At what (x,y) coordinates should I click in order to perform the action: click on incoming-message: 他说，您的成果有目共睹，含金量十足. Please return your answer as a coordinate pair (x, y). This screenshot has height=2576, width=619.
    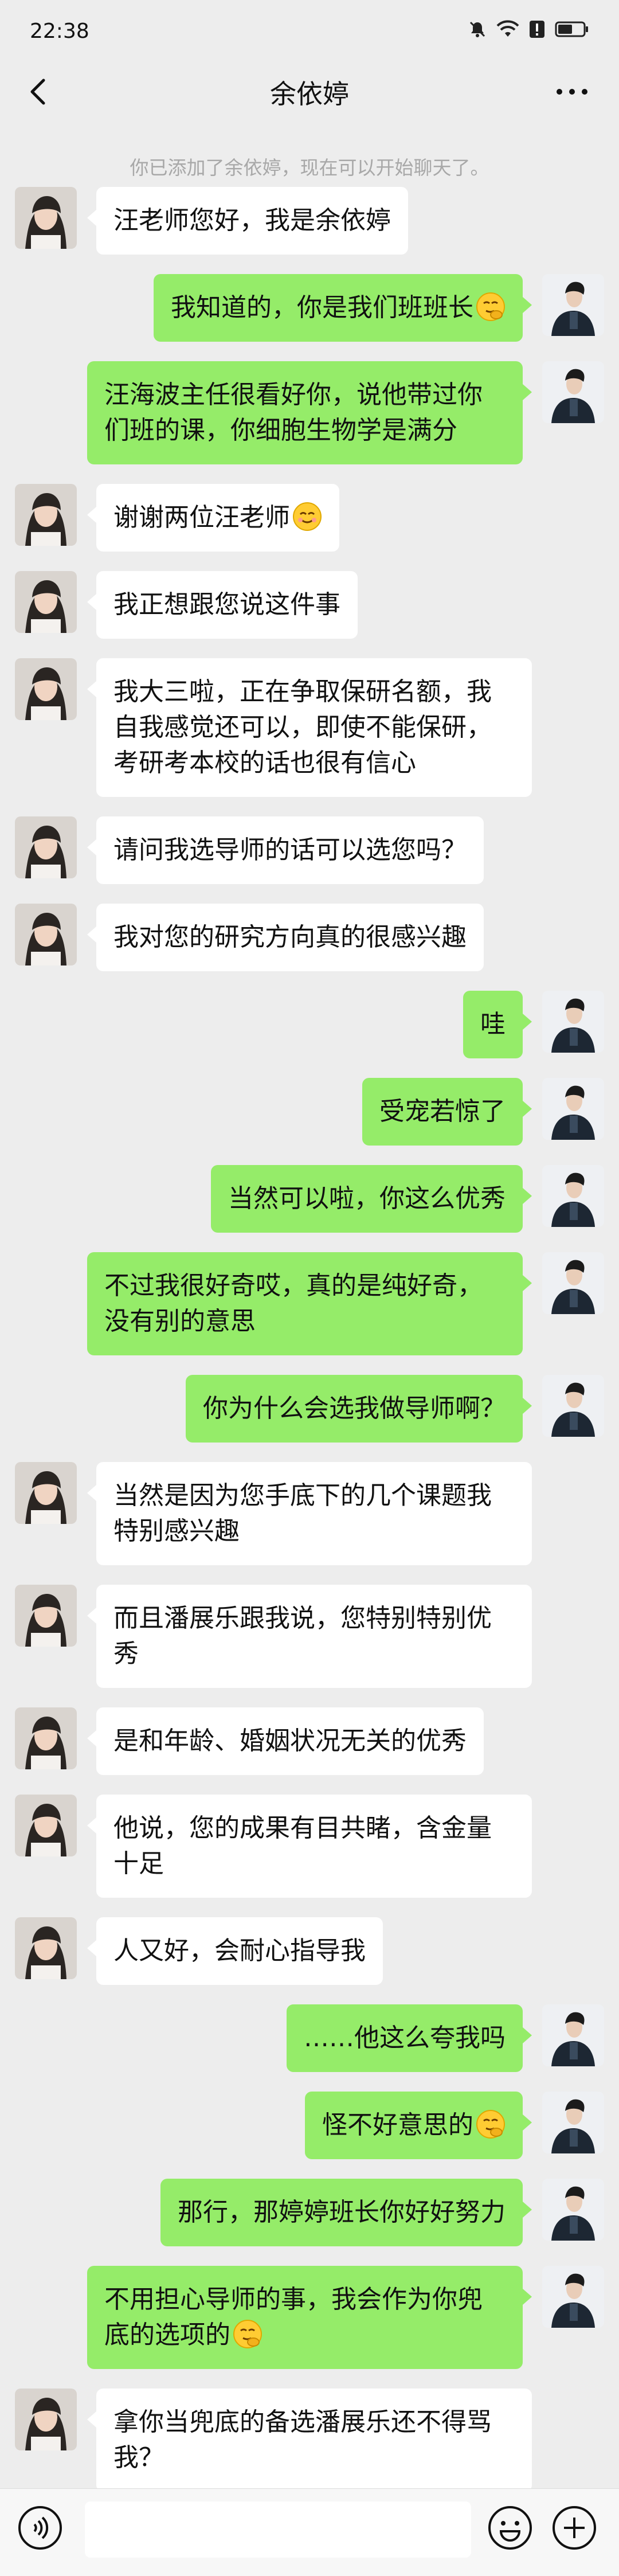
    Looking at the image, I should click on (309, 1846).